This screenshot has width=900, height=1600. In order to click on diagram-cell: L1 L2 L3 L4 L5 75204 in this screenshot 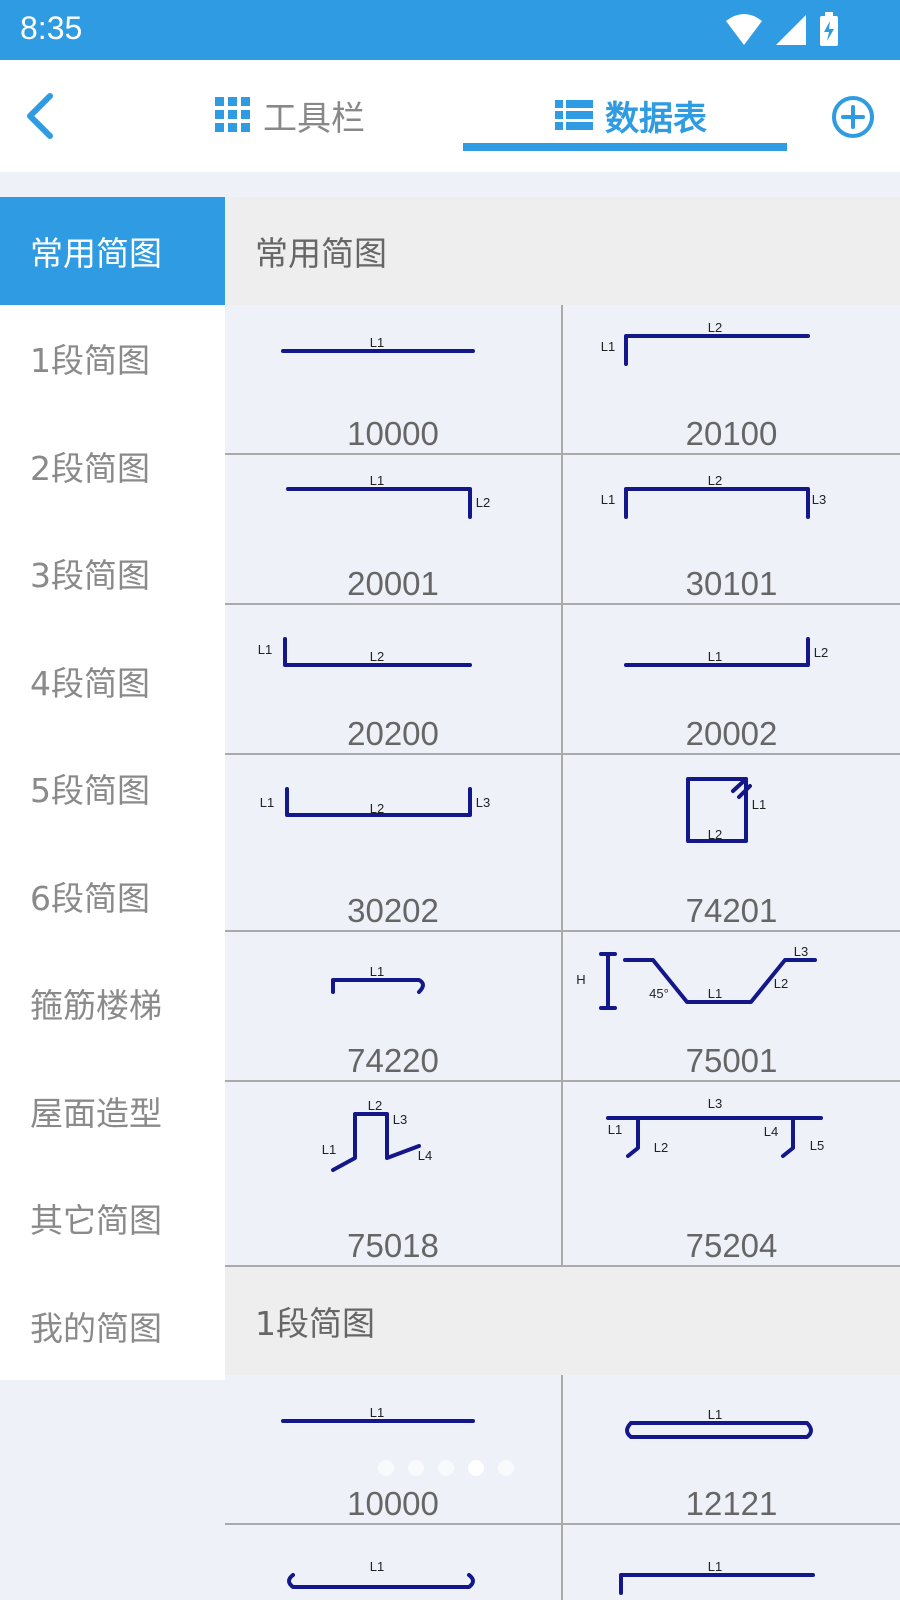, I will do `click(731, 1174)`.